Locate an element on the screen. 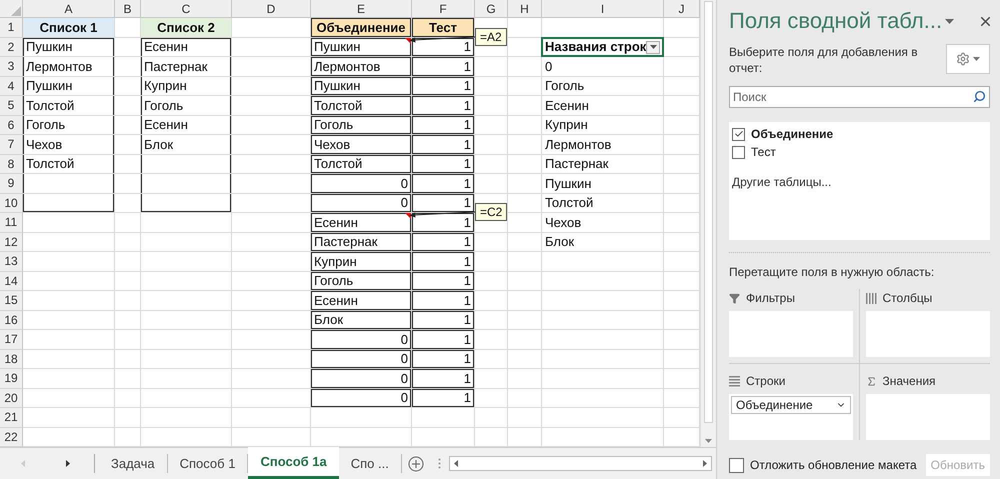  area-label: Столбцы is located at coordinates (907, 298).